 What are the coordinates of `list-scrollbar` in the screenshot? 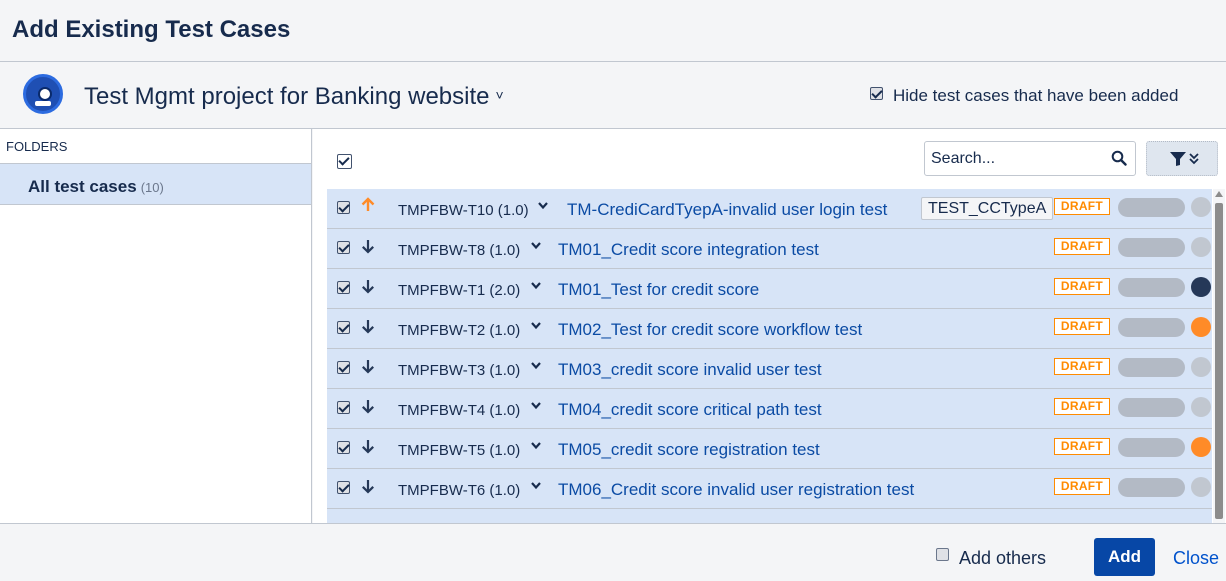 It's located at (1219, 356).